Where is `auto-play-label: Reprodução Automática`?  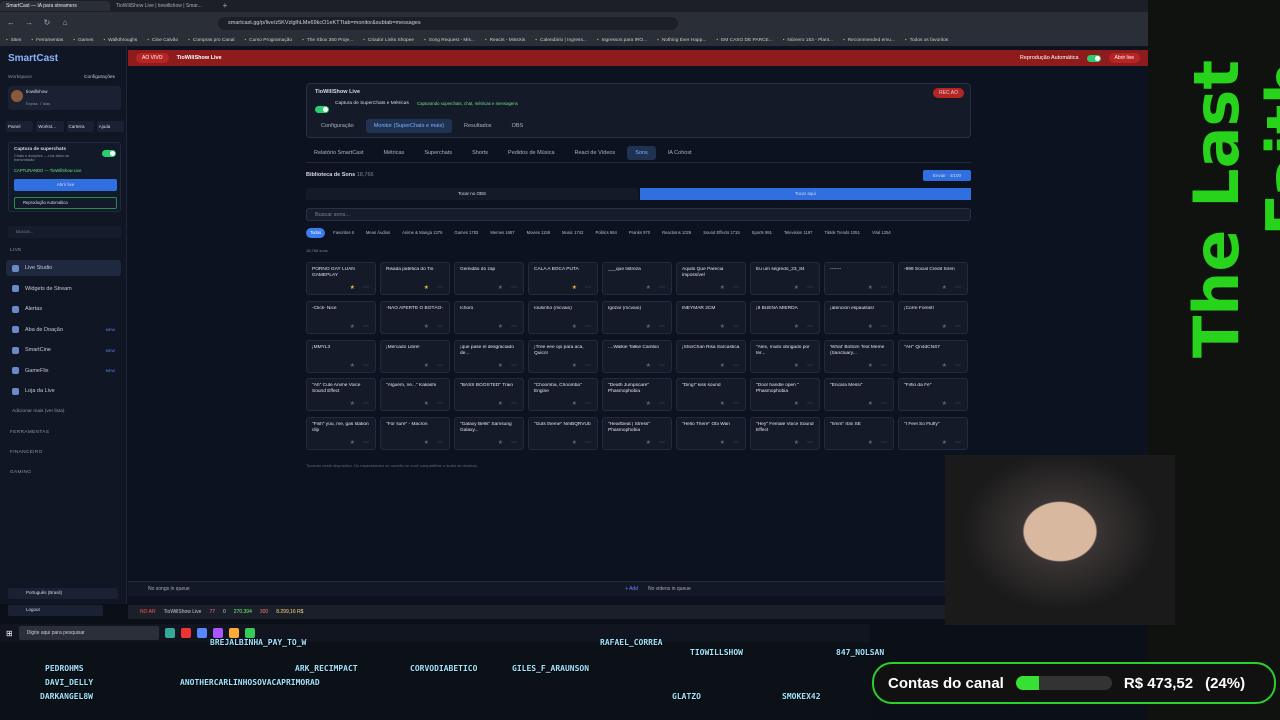
auto-play-label: Reprodução Automática is located at coordinates (1049, 58).